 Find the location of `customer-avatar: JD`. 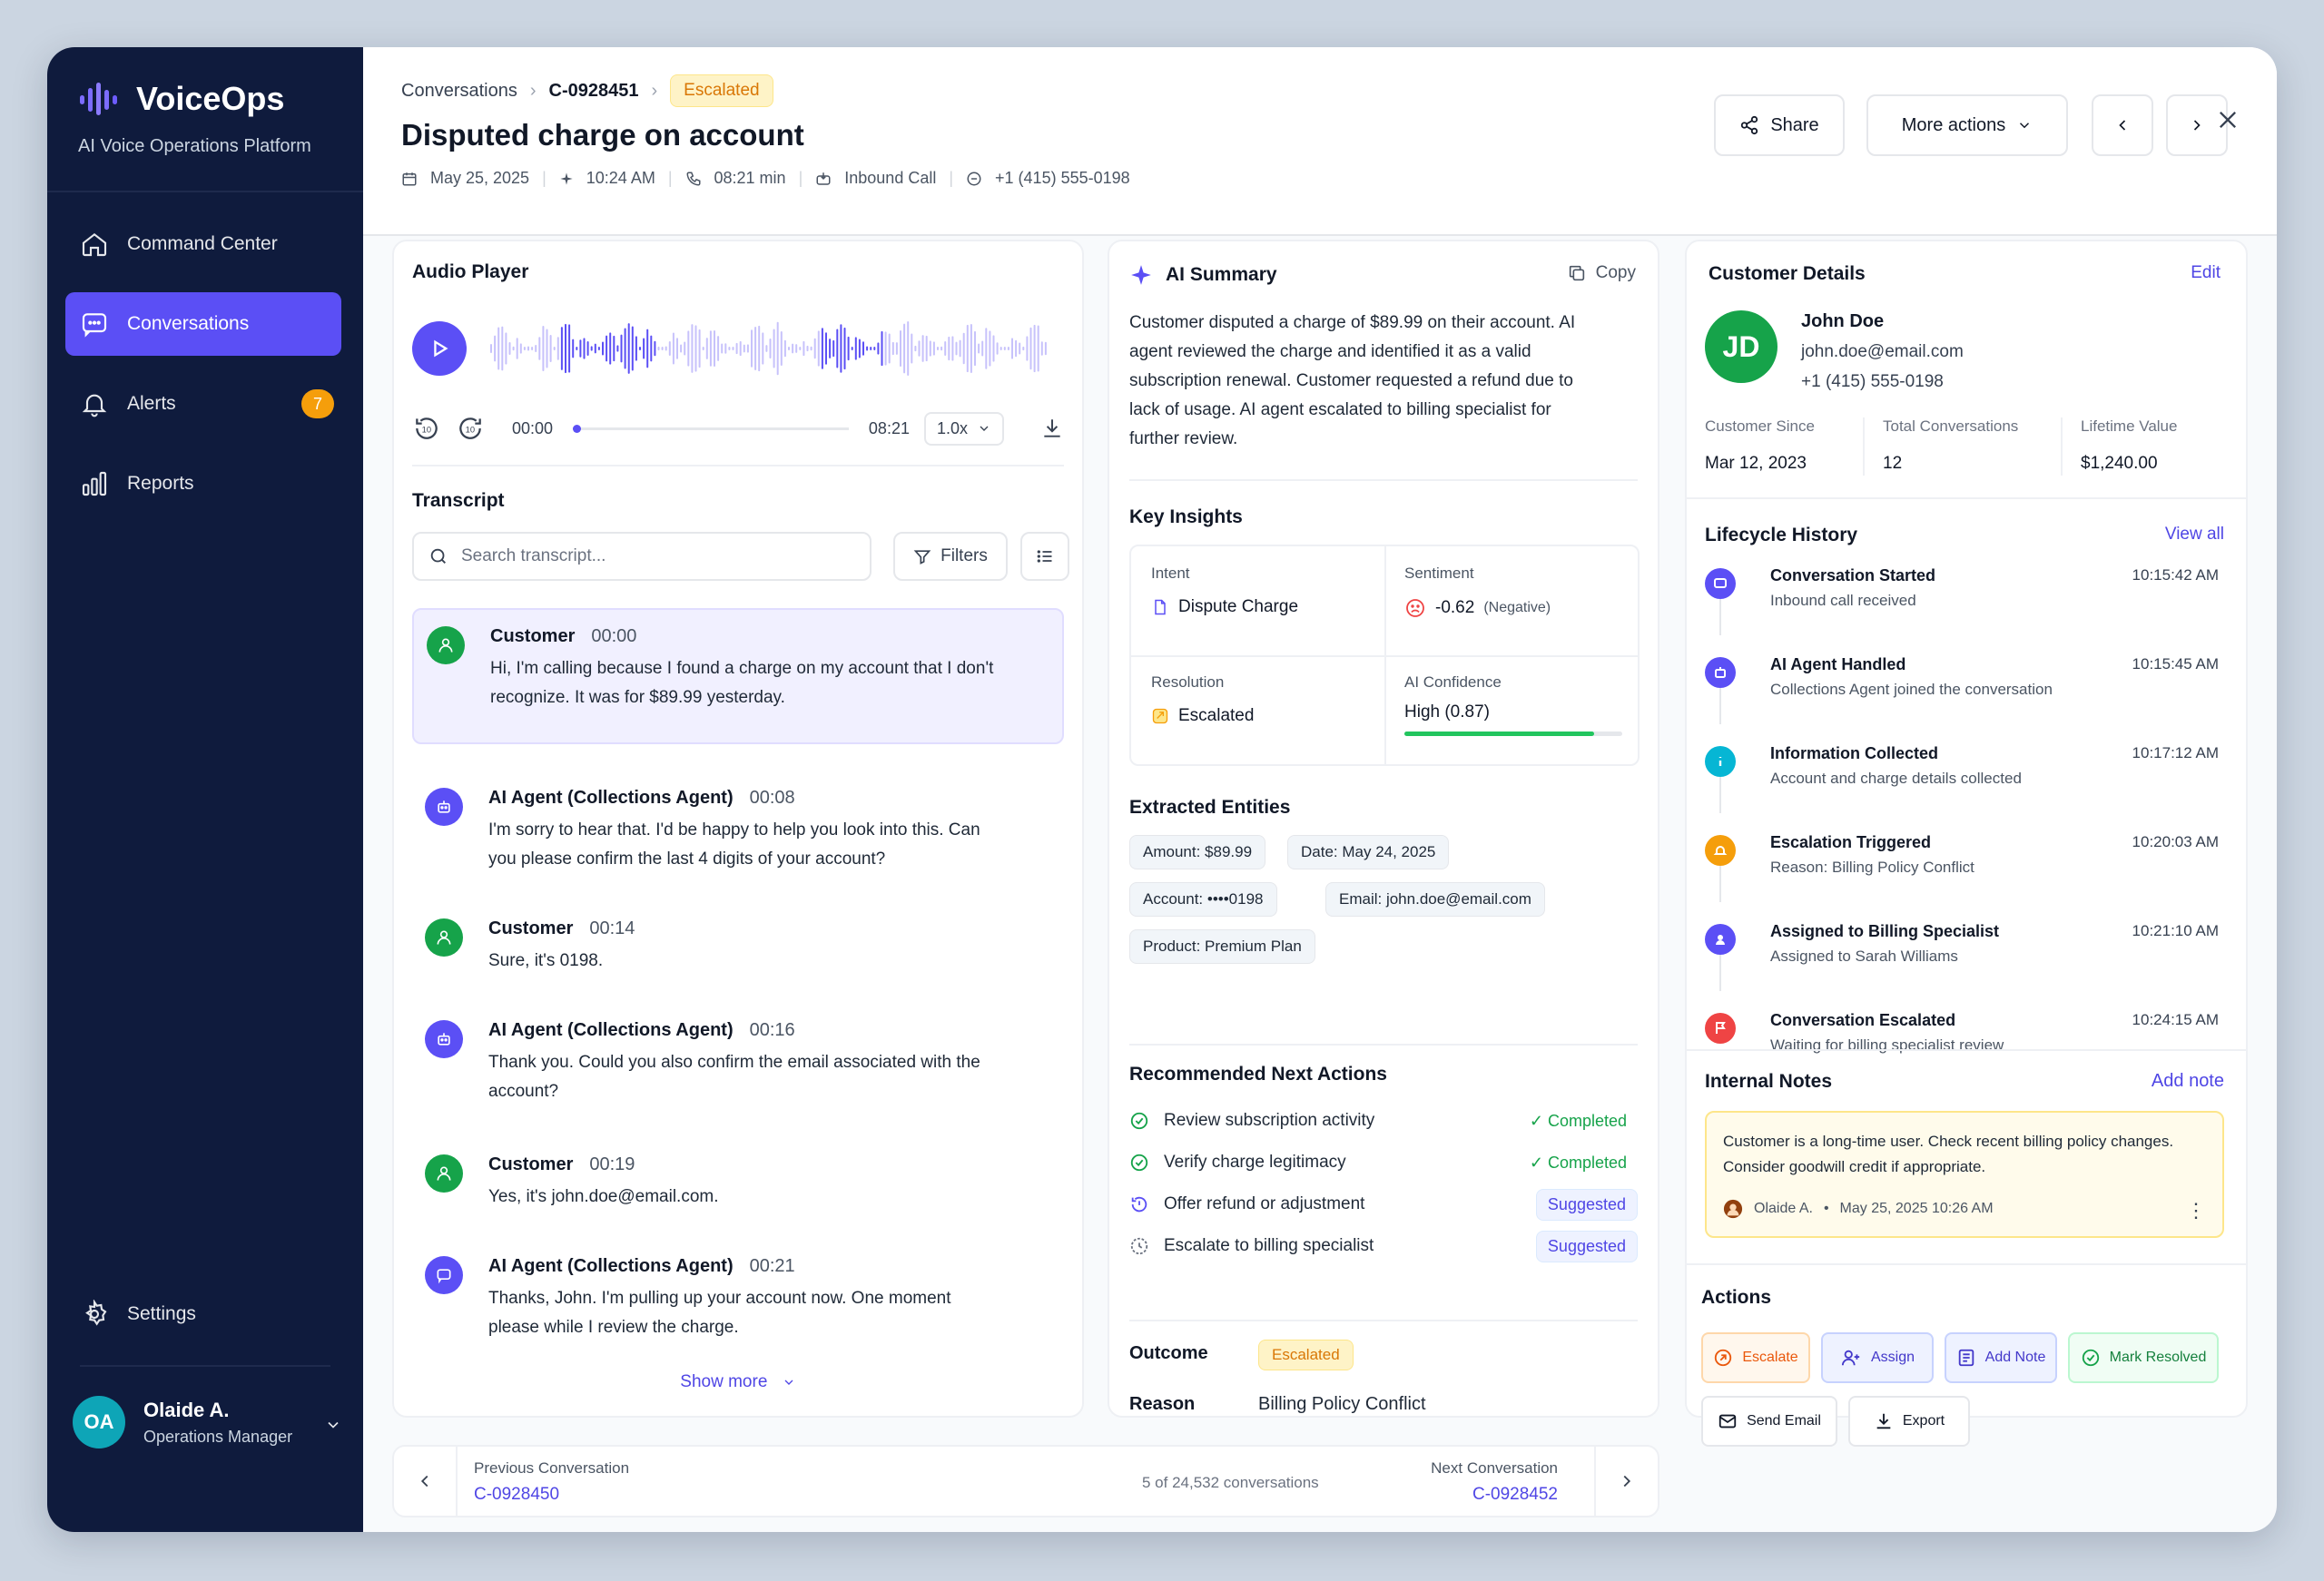

customer-avatar: JD is located at coordinates (1741, 346).